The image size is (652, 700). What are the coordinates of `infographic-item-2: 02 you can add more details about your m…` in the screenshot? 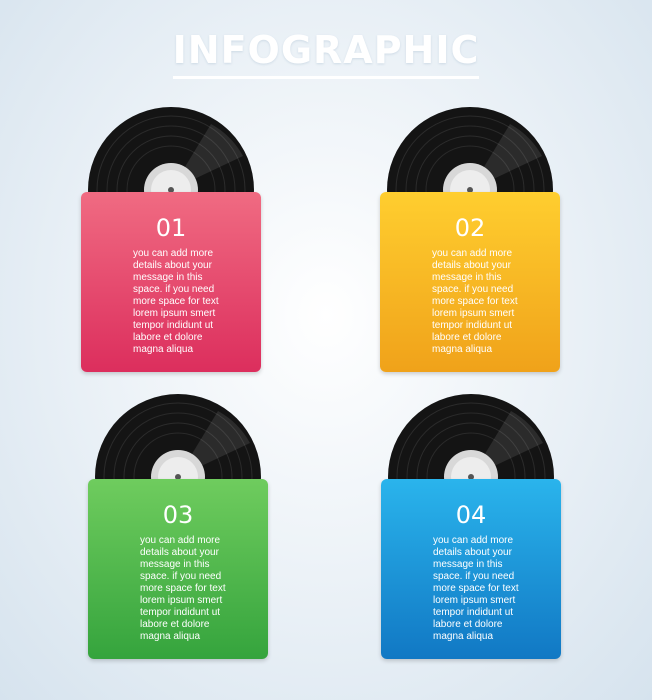 It's located at (470, 246).